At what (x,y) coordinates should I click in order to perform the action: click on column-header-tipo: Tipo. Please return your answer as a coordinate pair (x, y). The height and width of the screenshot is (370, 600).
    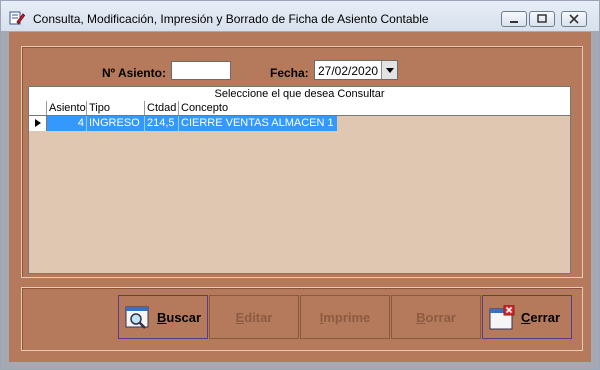
    Looking at the image, I should click on (116, 108).